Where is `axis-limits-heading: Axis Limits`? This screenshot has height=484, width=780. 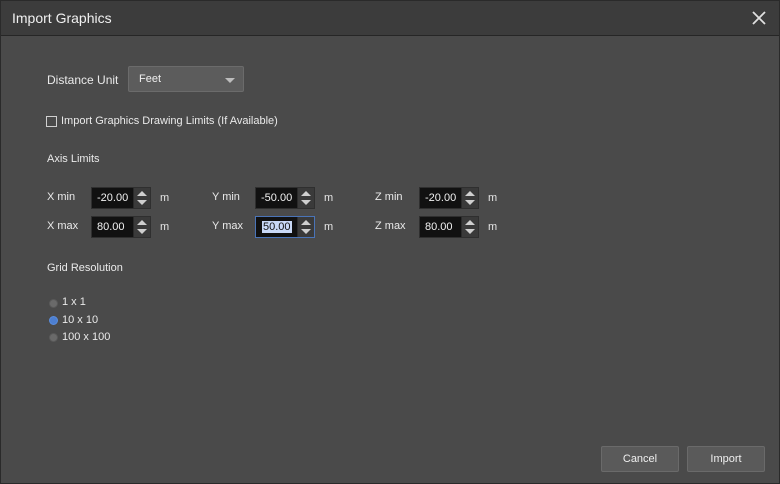 axis-limits-heading: Axis Limits is located at coordinates (73, 159).